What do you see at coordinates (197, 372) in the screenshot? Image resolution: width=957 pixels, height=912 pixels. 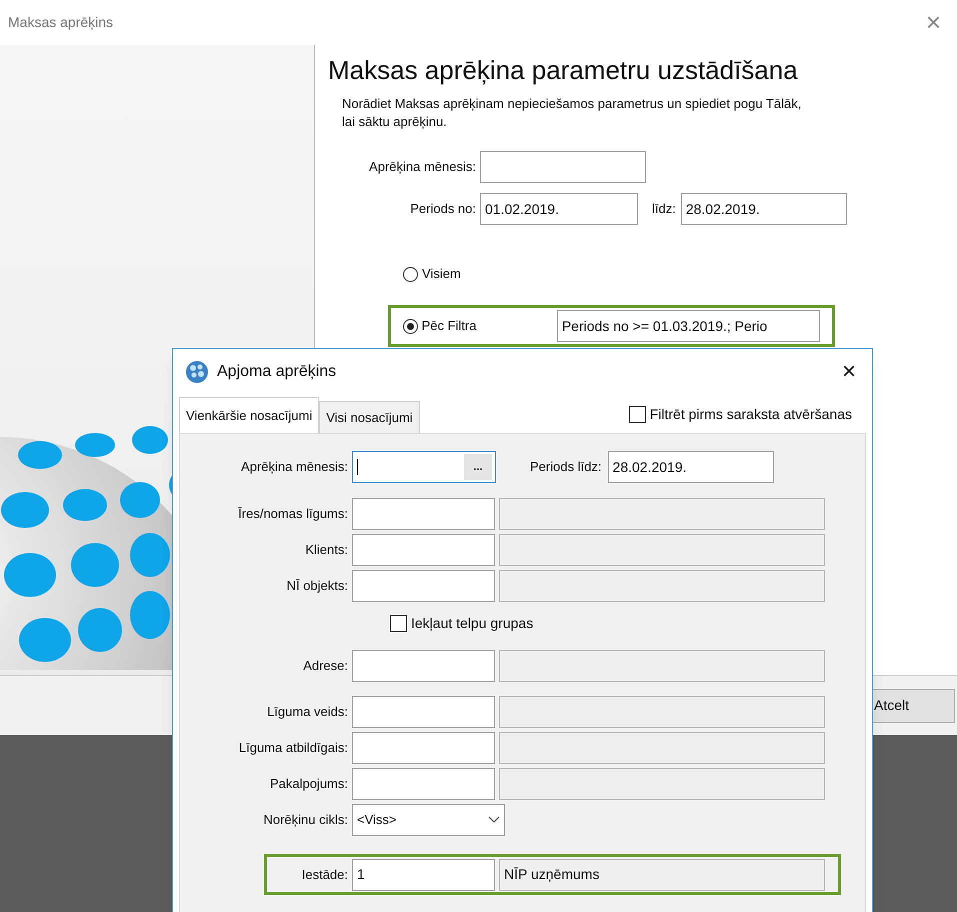 I see `globe-icon` at bounding box center [197, 372].